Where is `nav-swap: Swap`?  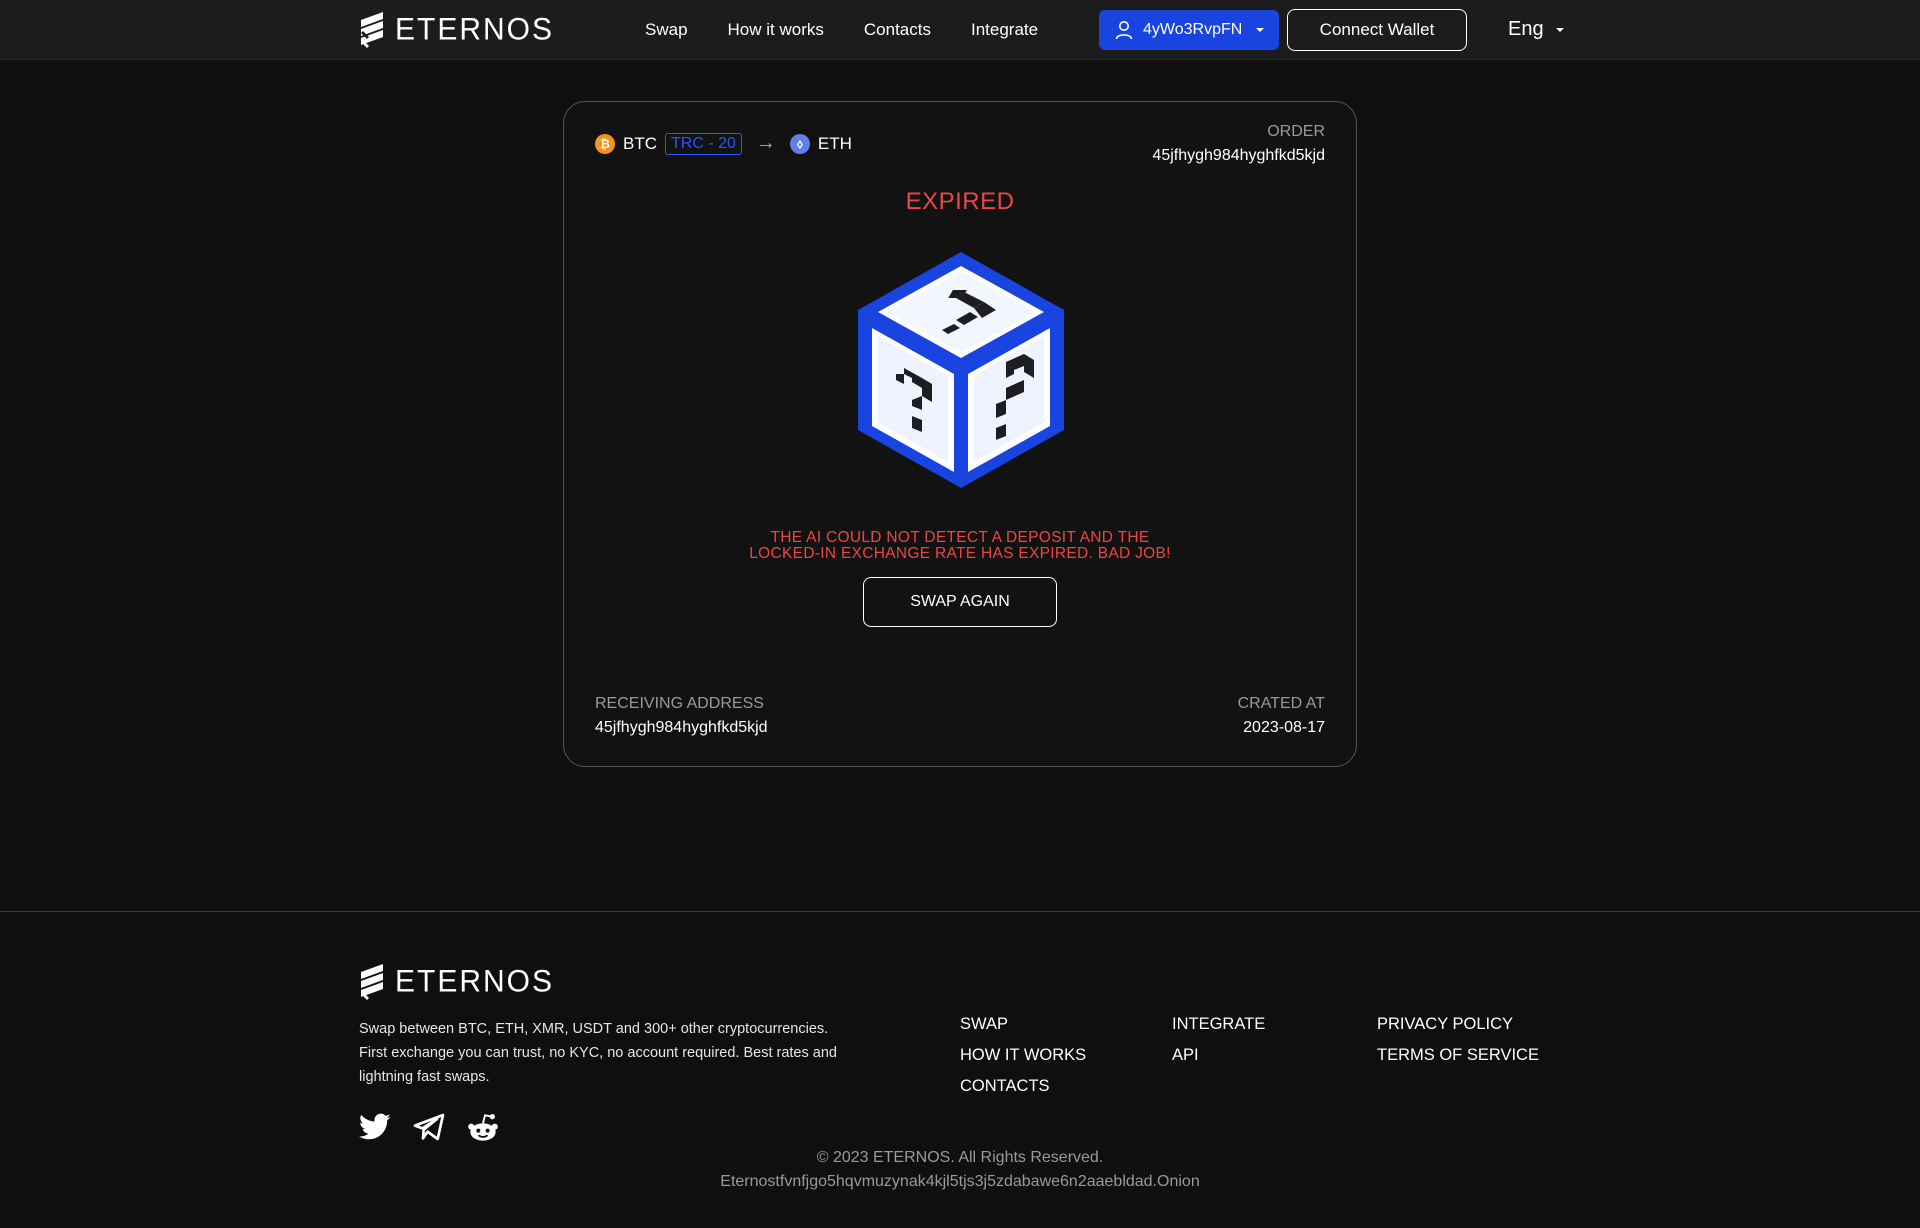 nav-swap: Swap is located at coordinates (666, 30).